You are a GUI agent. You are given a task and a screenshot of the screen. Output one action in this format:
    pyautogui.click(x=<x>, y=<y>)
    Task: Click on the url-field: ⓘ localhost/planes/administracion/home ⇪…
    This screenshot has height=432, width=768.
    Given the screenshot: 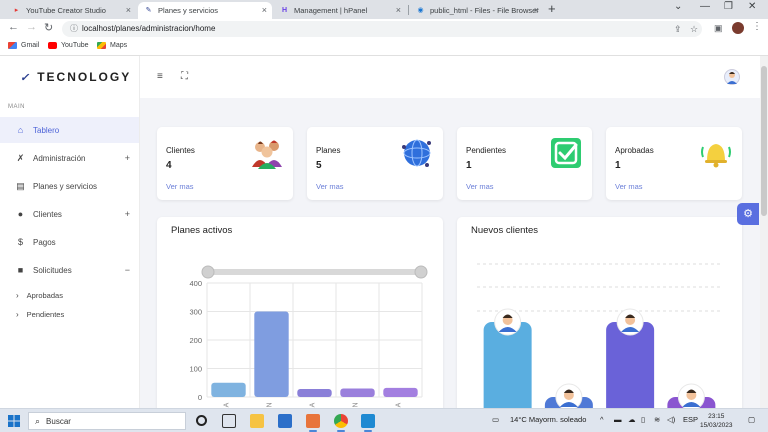 What is the action you would take?
    pyautogui.click(x=382, y=29)
    